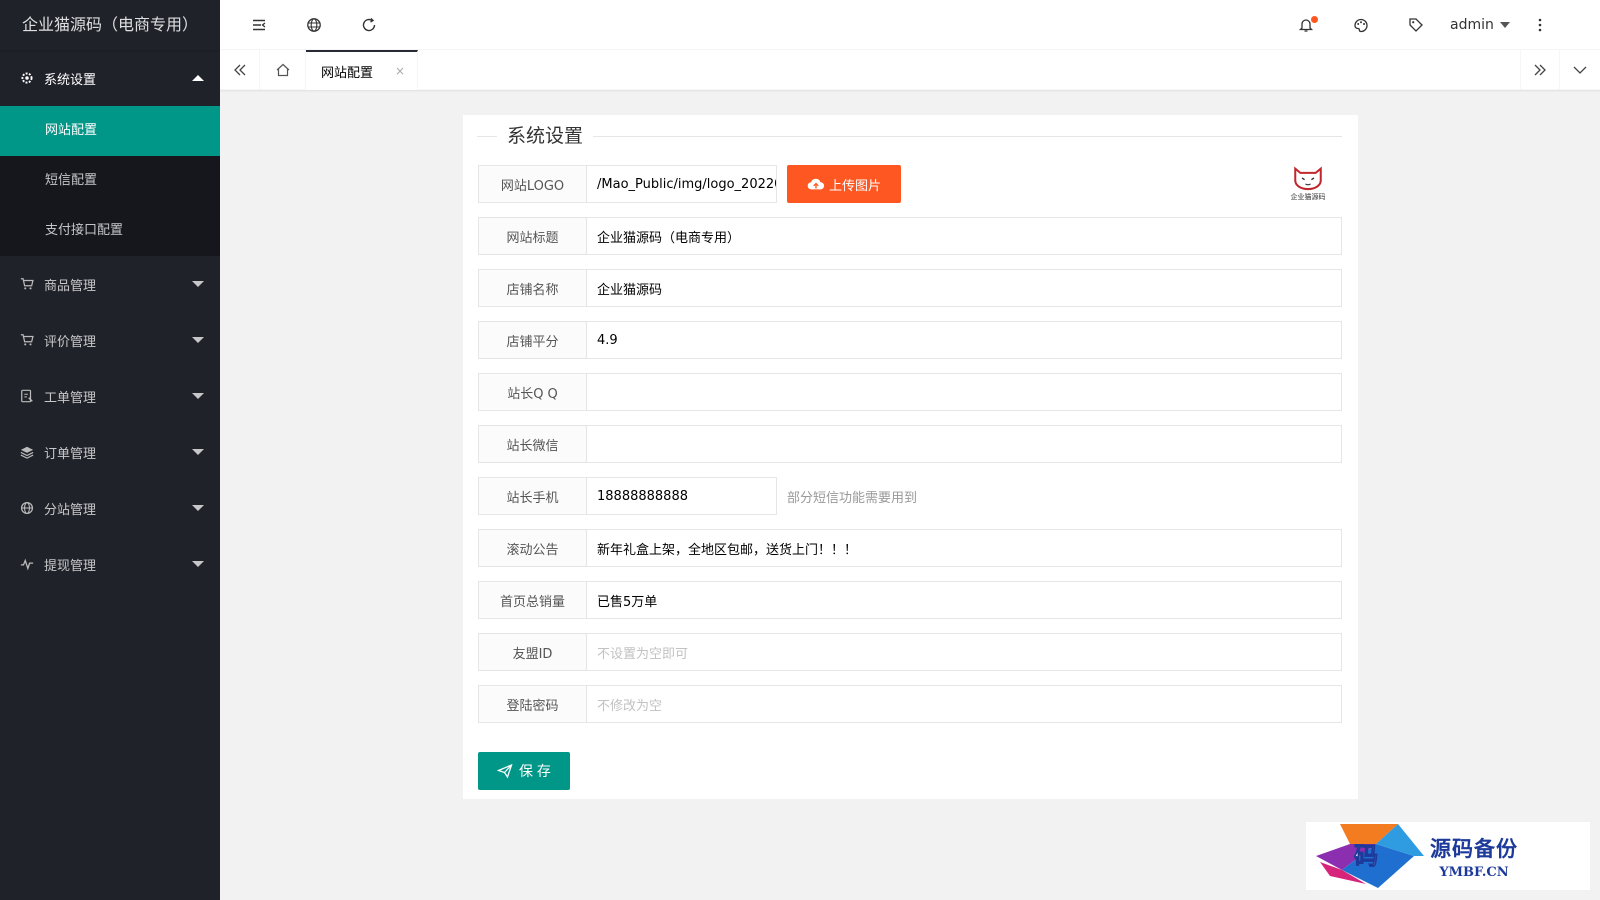  I want to click on cloud-upload-icon, so click(816, 184).